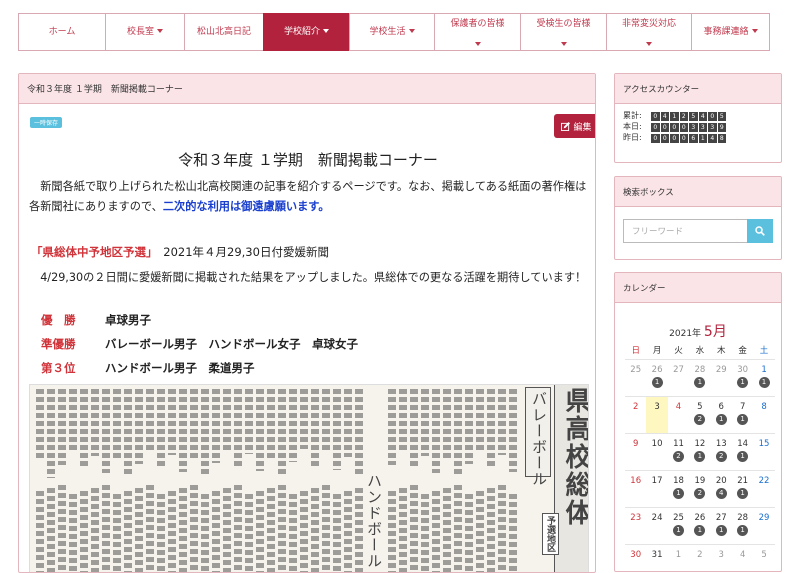  I want to click on calendar-day-number: 16, so click(636, 481).